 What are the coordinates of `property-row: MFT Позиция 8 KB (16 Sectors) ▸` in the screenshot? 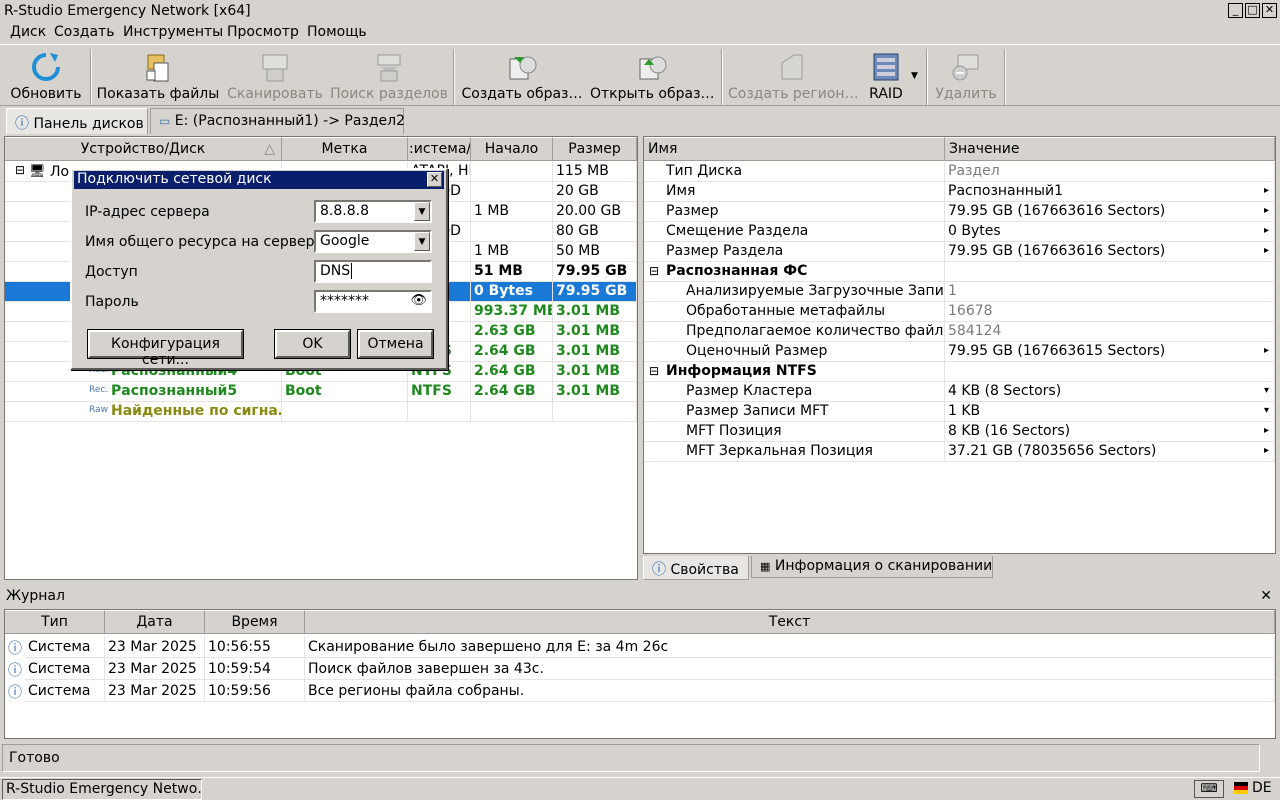 It's located at (959, 432).